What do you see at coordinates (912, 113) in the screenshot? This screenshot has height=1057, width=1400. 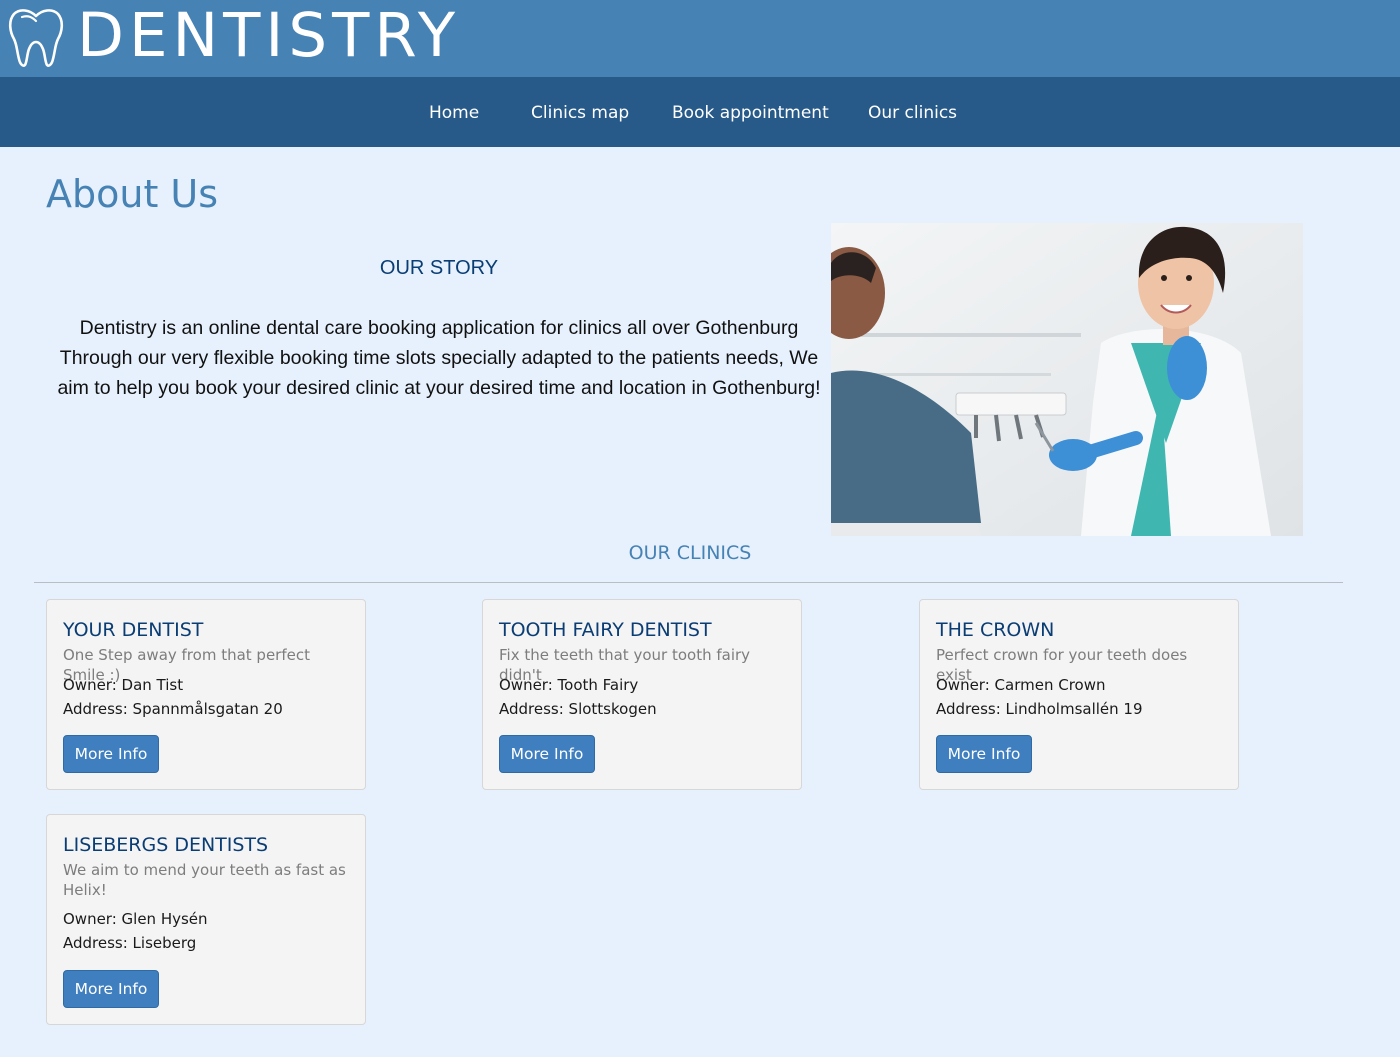 I see `nav-our-clinics: Our clinics` at bounding box center [912, 113].